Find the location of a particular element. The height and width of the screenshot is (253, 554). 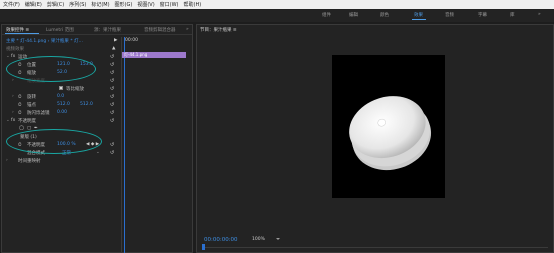

menu-item: 序列(S) is located at coordinates (77, 4).